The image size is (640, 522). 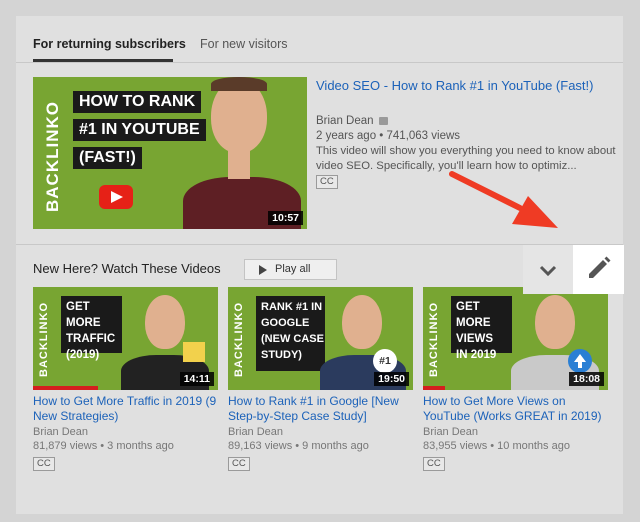 I want to click on video-duration: 19:50, so click(x=391, y=379).